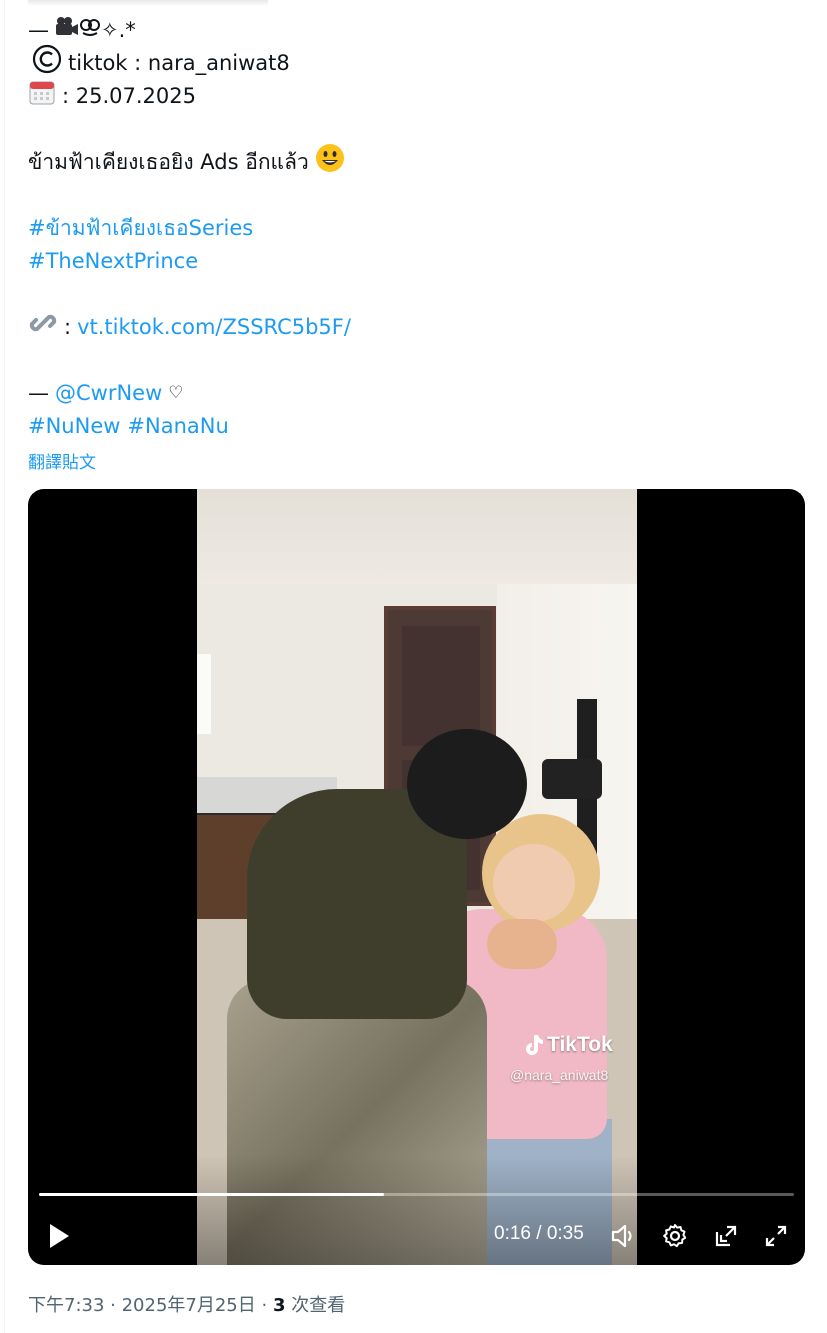 The height and width of the screenshot is (1333, 827). Describe the element at coordinates (416, 1194) in the screenshot. I see `progress-bar` at that location.